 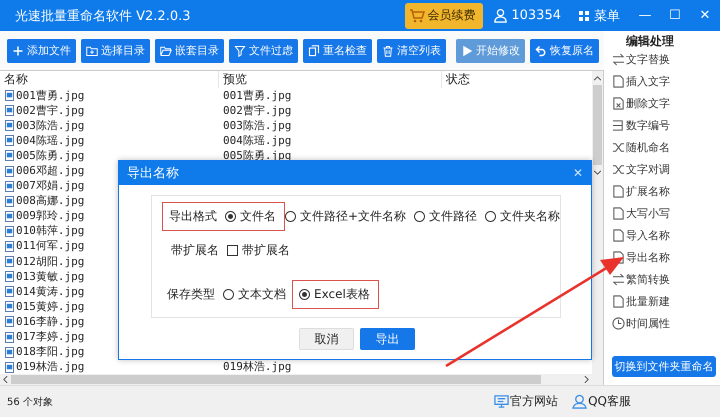 I want to click on file-name: 011何军.jpg, so click(x=50, y=246).